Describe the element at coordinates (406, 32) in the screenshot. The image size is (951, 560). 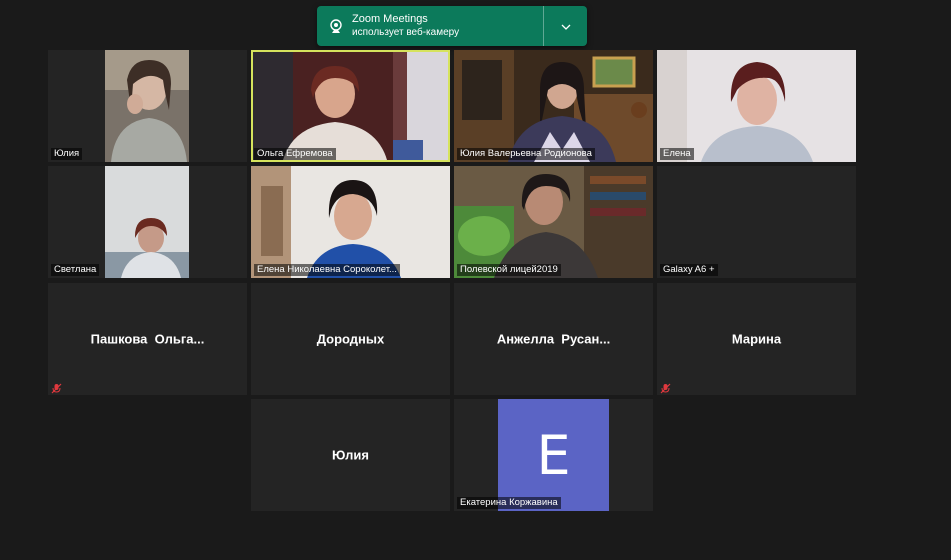
I see `notification-subtitle: использует веб-камеру` at that location.